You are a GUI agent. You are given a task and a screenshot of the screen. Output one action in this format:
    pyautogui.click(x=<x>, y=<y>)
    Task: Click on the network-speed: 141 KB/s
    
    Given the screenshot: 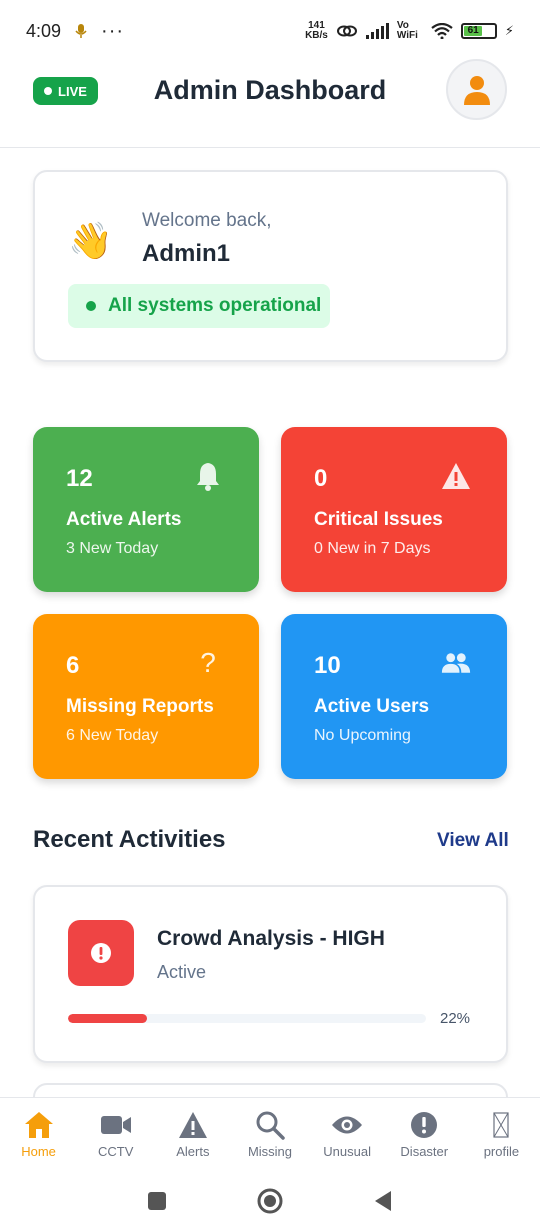 What is the action you would take?
    pyautogui.click(x=316, y=30)
    